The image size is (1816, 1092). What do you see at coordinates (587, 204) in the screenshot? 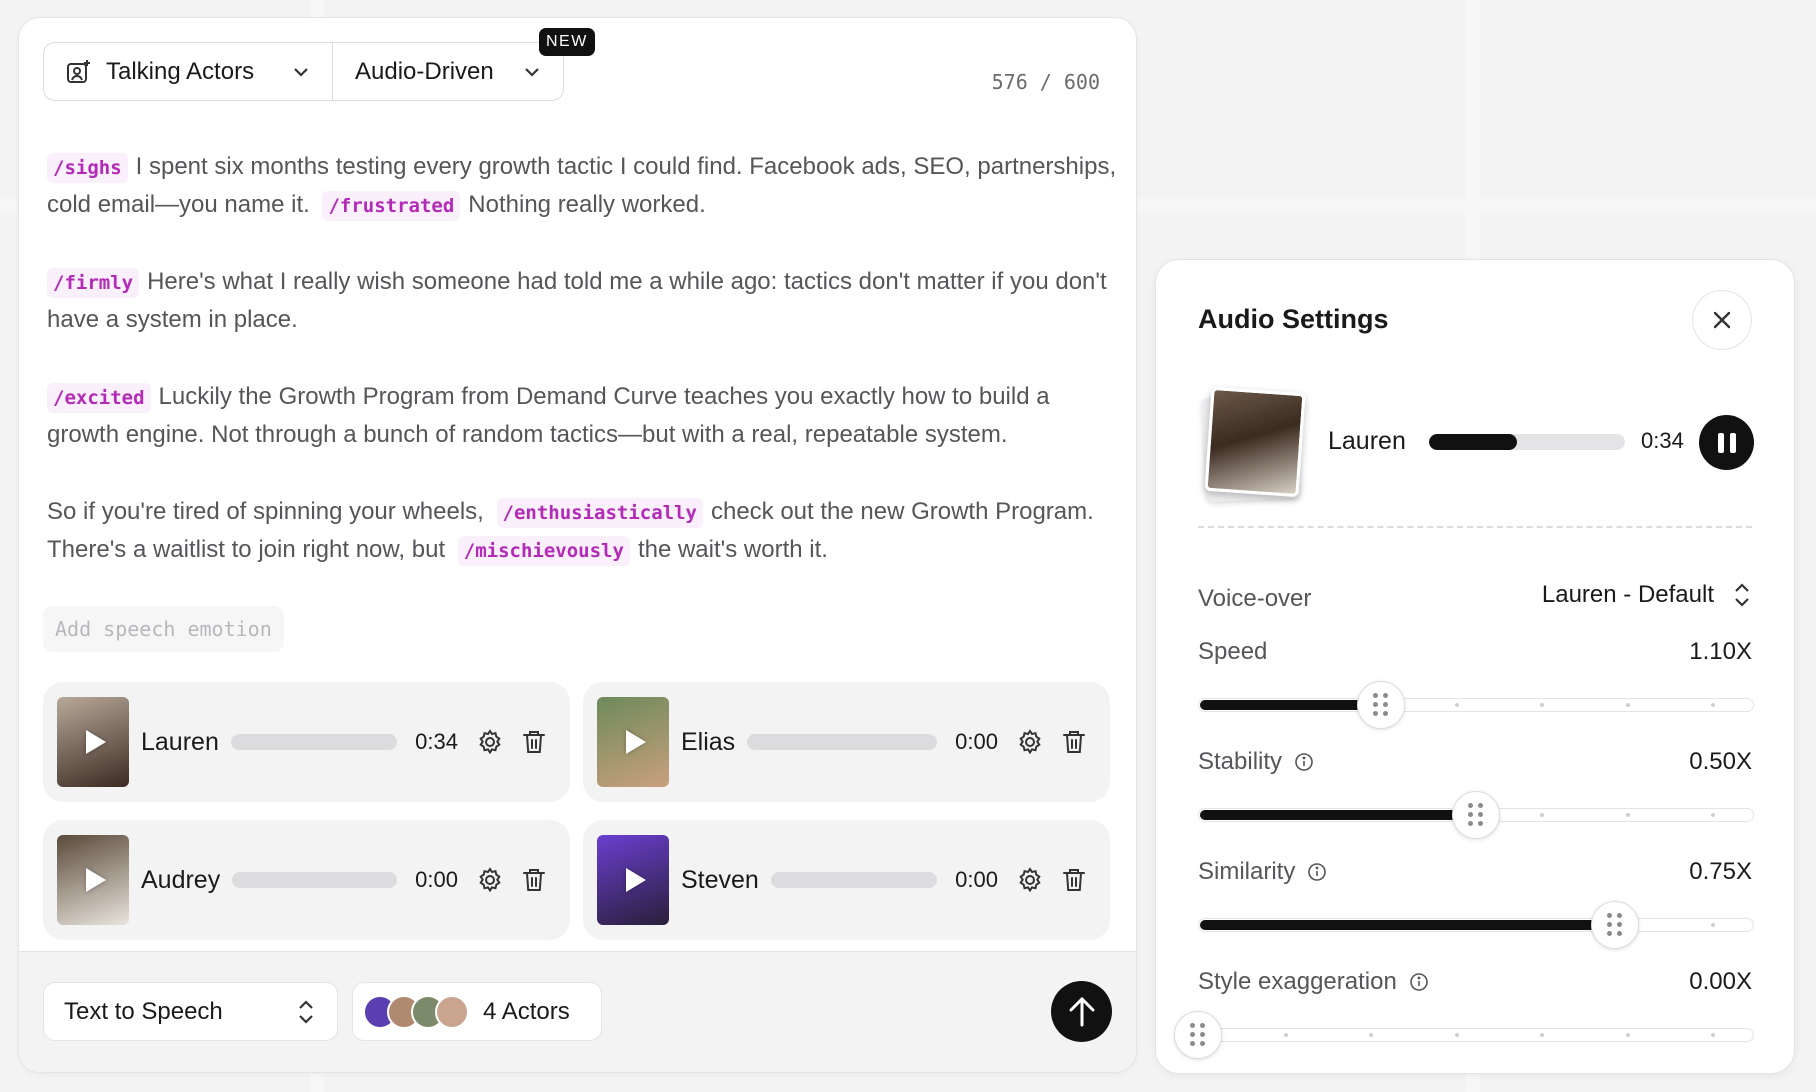
I see `script-text: Nothing really worked.` at bounding box center [587, 204].